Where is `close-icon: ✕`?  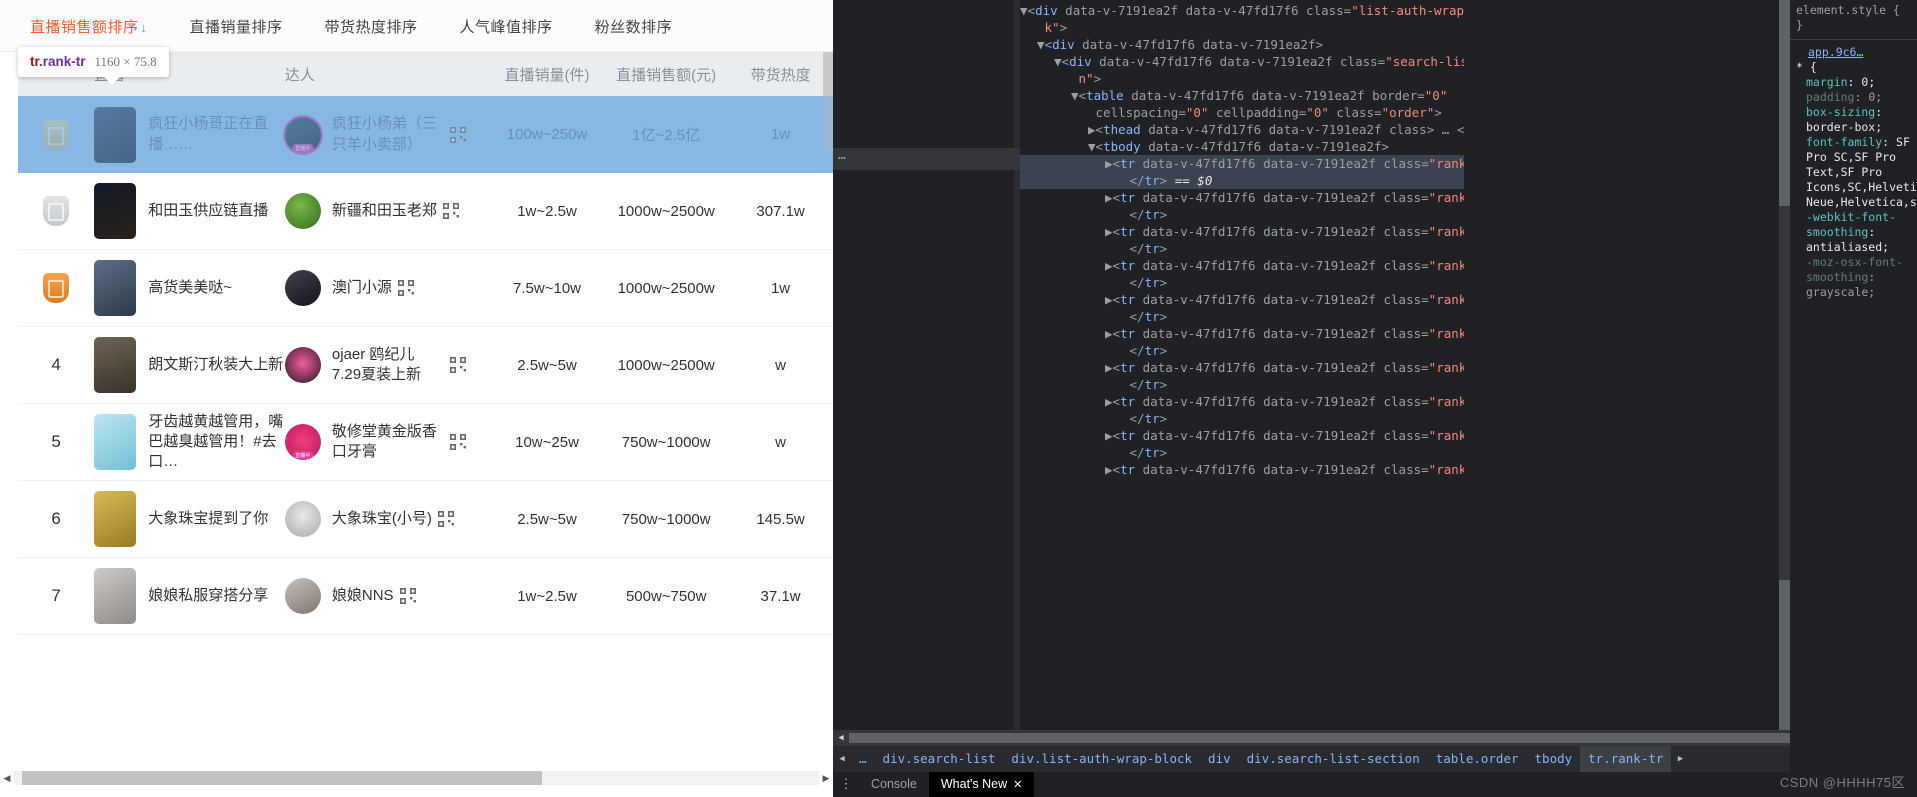 close-icon: ✕ is located at coordinates (1017, 785).